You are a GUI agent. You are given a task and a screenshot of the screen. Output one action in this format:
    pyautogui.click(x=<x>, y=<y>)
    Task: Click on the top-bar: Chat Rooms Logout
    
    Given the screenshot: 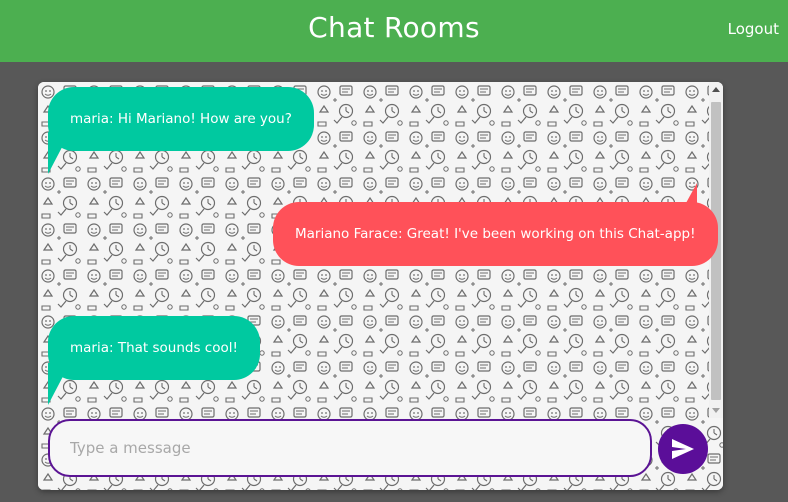 What is the action you would take?
    pyautogui.click(x=394, y=31)
    